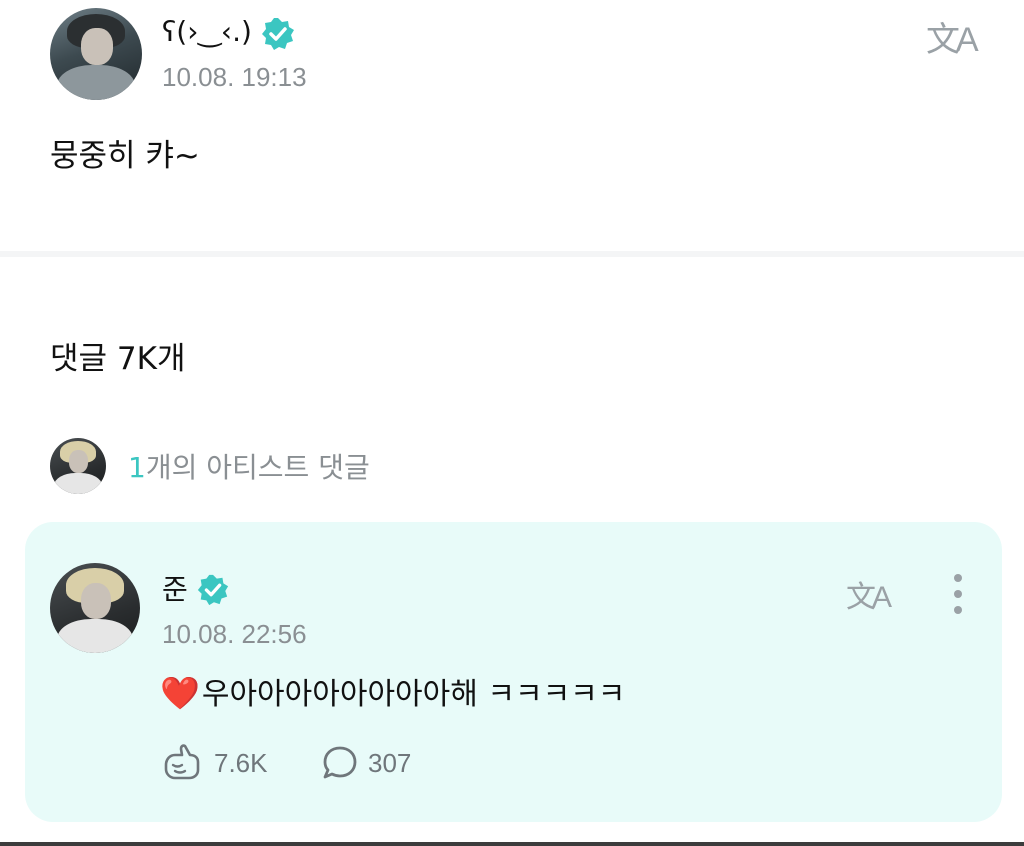 The height and width of the screenshot is (846, 1024). I want to click on comments-count-label: 댓글 7K개, so click(118, 359).